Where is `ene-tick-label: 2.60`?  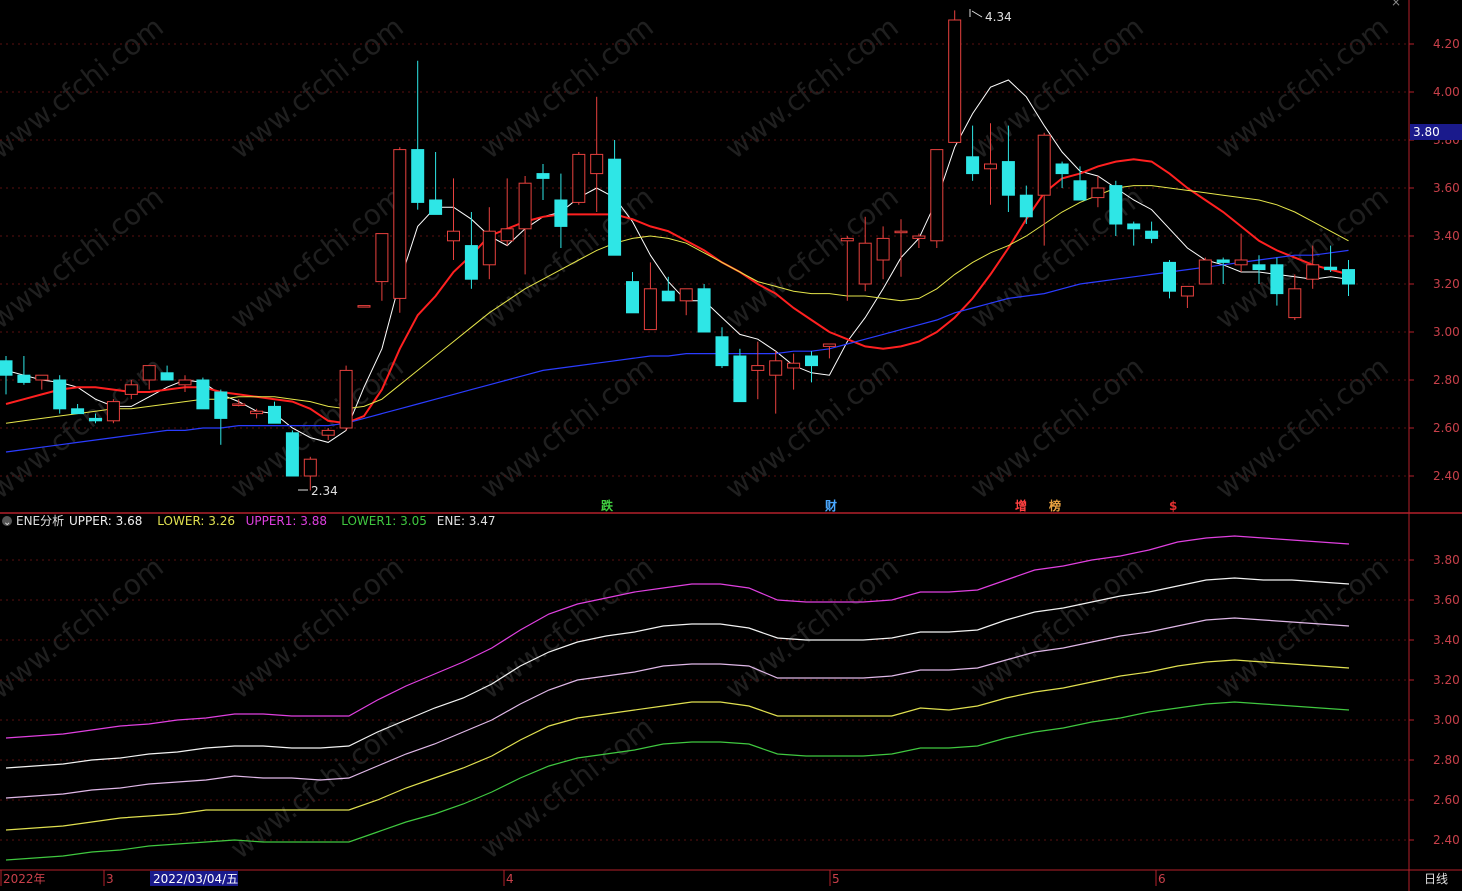 ene-tick-label: 2.60 is located at coordinates (1446, 800).